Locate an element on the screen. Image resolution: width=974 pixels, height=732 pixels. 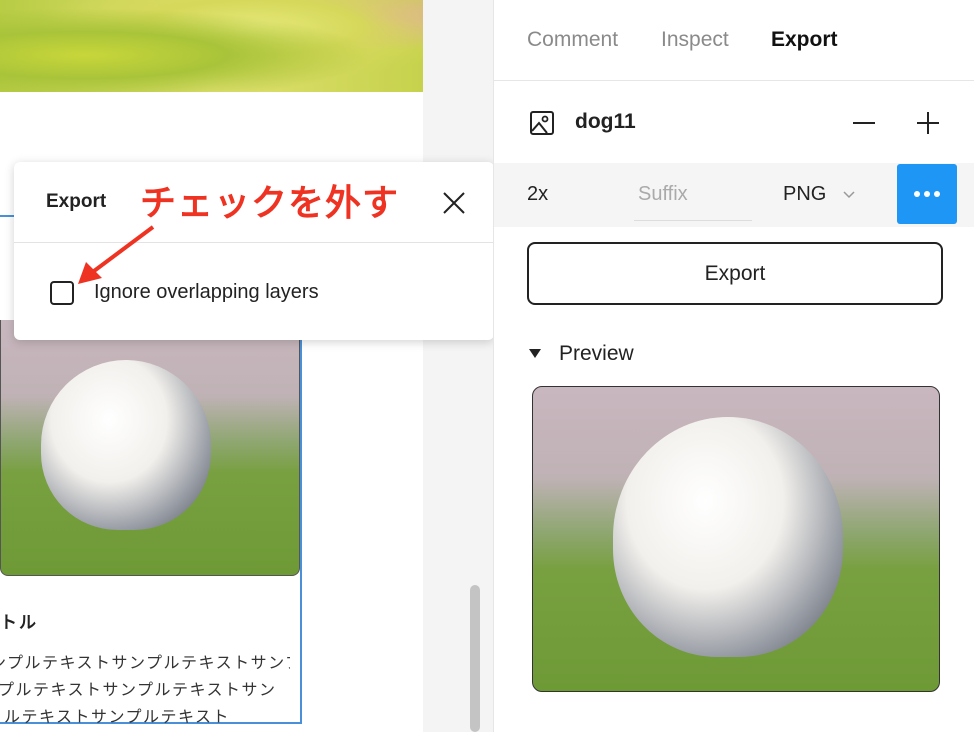
close-icon is located at coordinates (454, 203).